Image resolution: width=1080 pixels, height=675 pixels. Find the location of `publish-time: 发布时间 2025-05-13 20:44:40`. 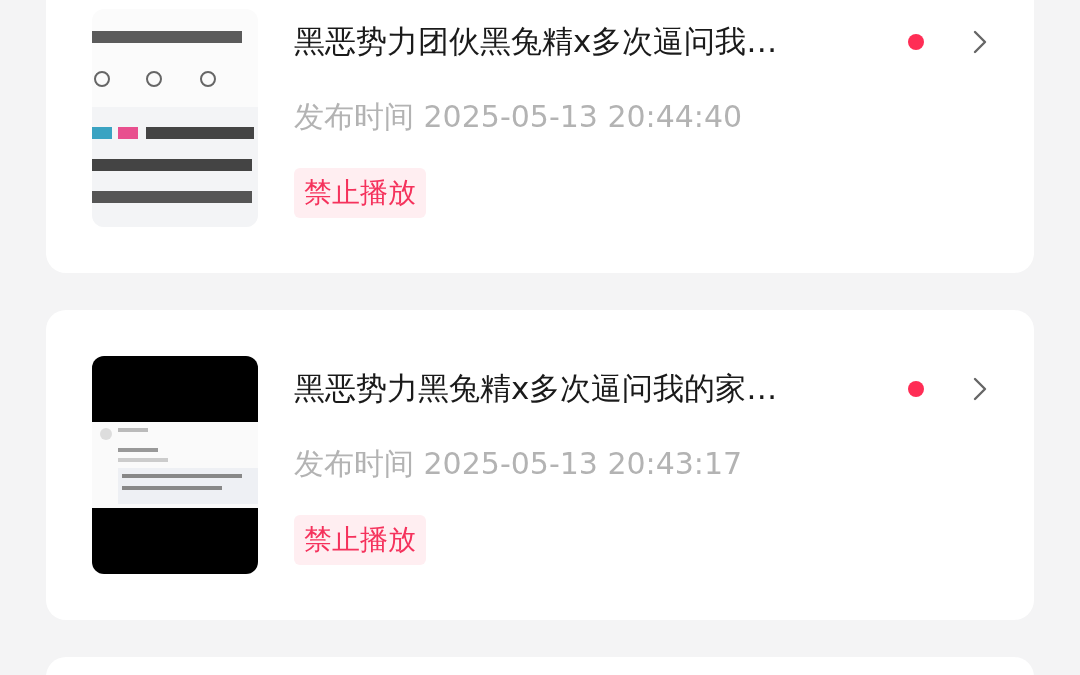

publish-time: 发布时间 2025-05-13 20:44:40 is located at coordinates (518, 117).